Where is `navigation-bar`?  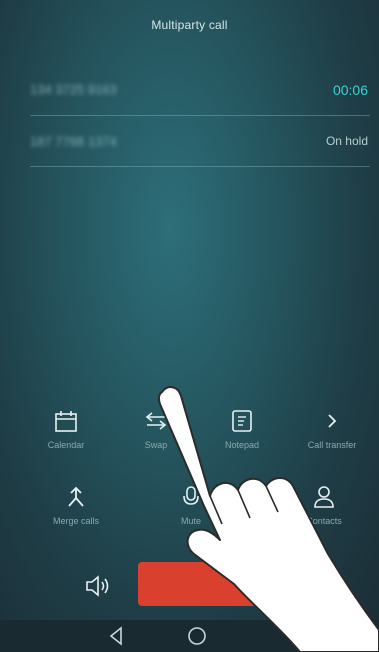 navigation-bar is located at coordinates (189, 636).